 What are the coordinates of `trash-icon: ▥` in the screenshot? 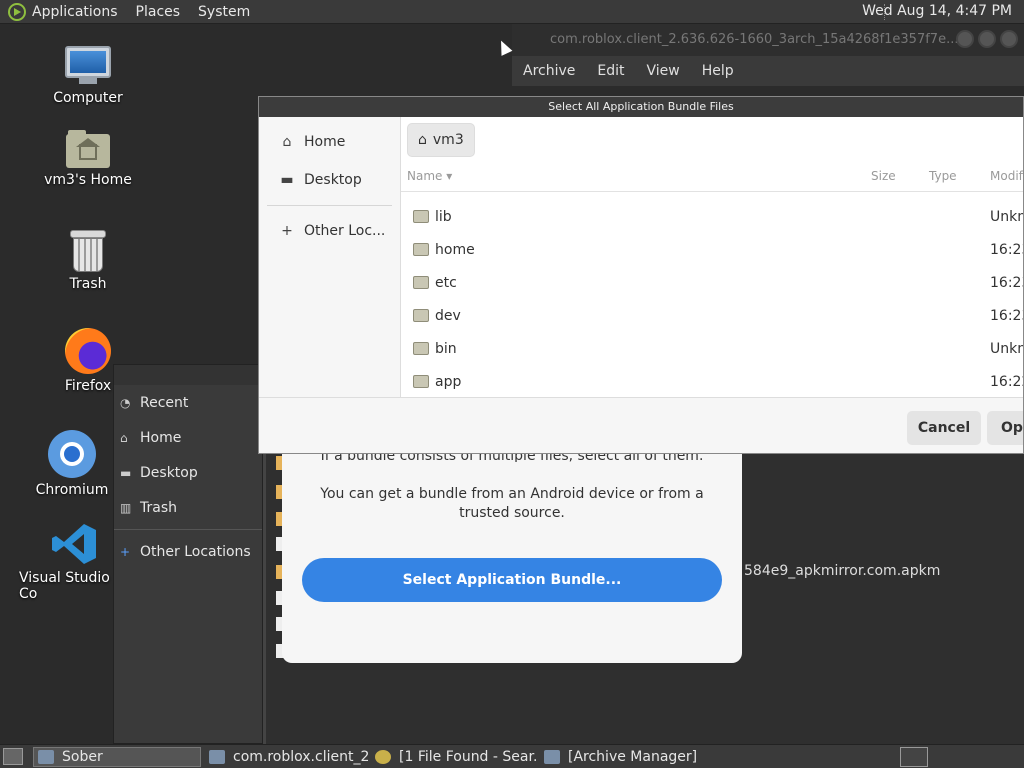 It's located at (126, 507).